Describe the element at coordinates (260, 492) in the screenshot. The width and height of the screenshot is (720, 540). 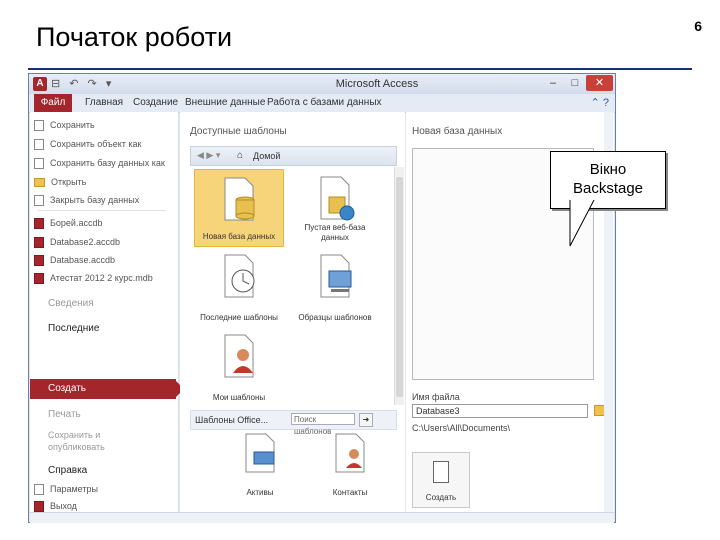
I see `tile-label: Активы` at that location.